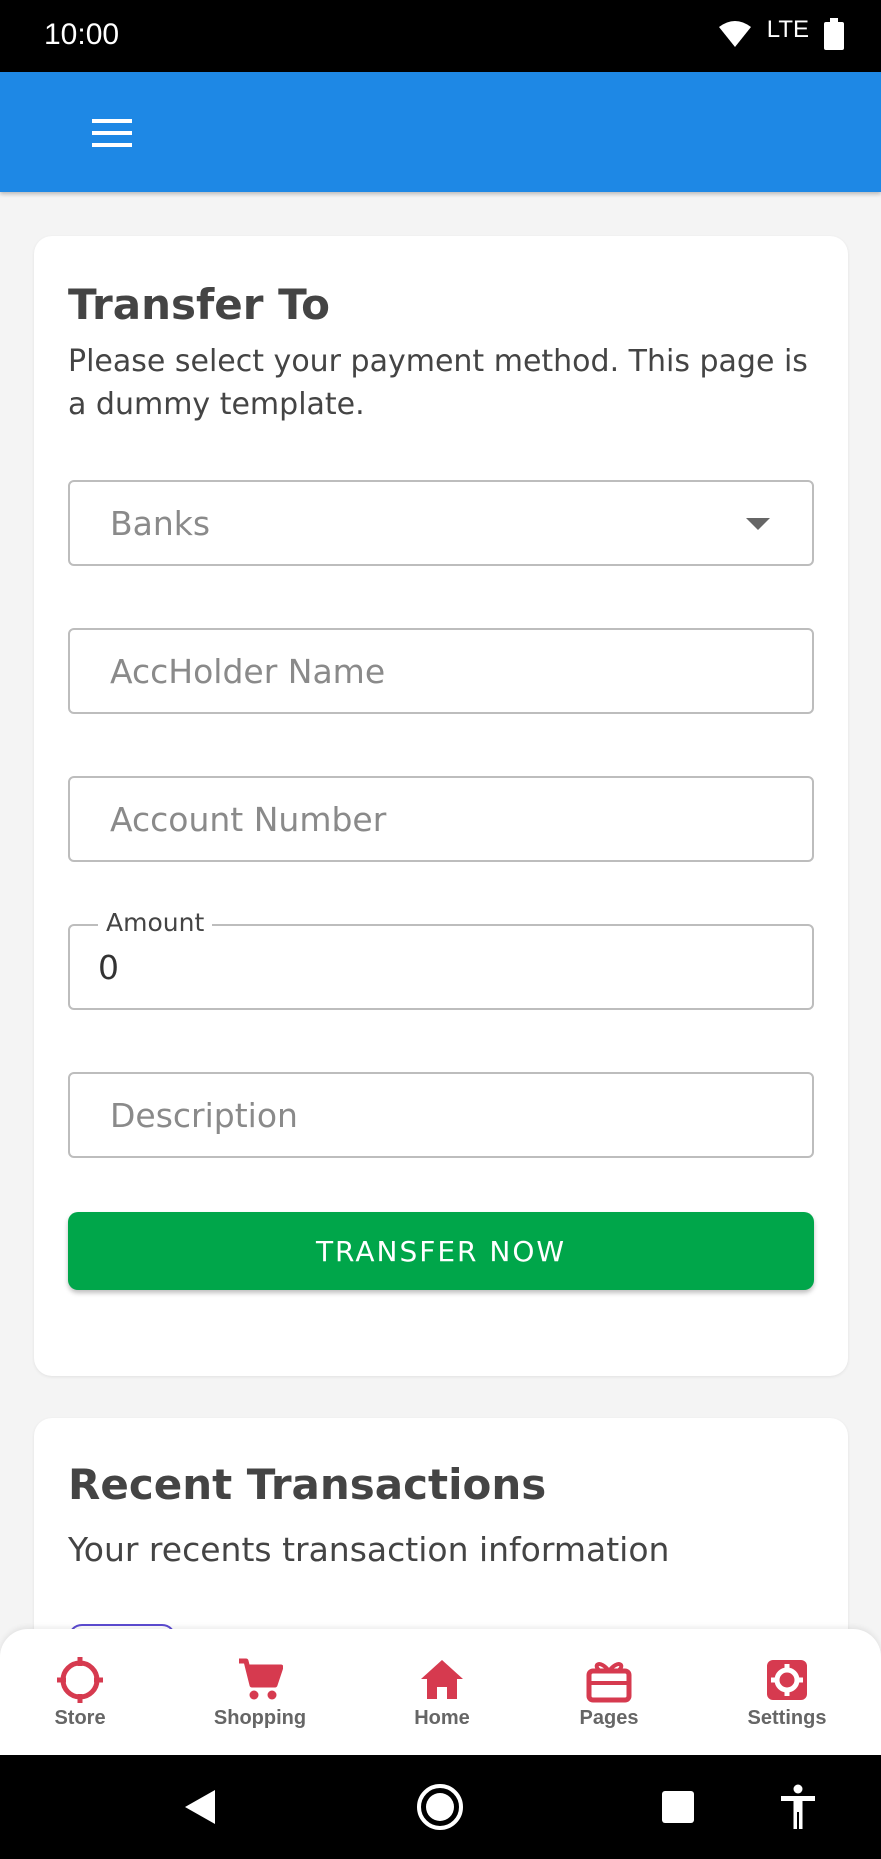 The image size is (881, 1859). Describe the element at coordinates (260, 1680) in the screenshot. I see `cart-icon` at that location.